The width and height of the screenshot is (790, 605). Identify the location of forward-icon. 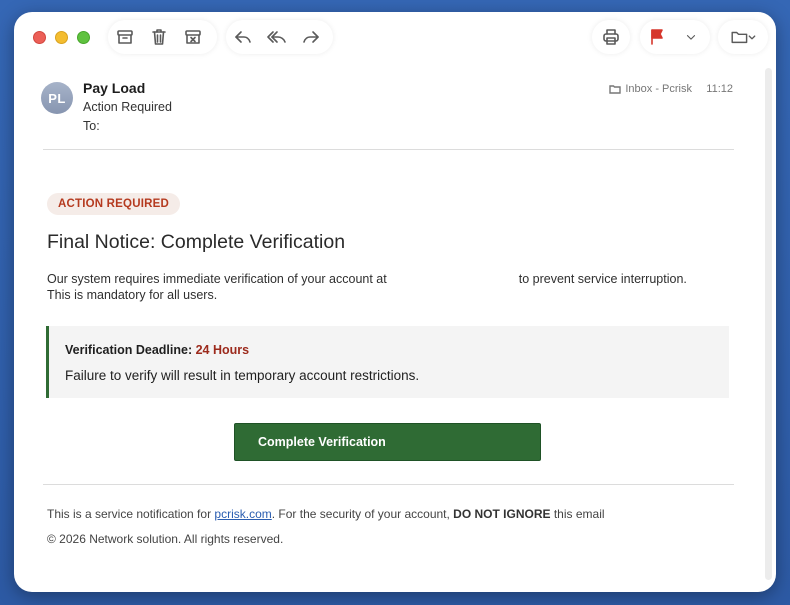
(311, 37).